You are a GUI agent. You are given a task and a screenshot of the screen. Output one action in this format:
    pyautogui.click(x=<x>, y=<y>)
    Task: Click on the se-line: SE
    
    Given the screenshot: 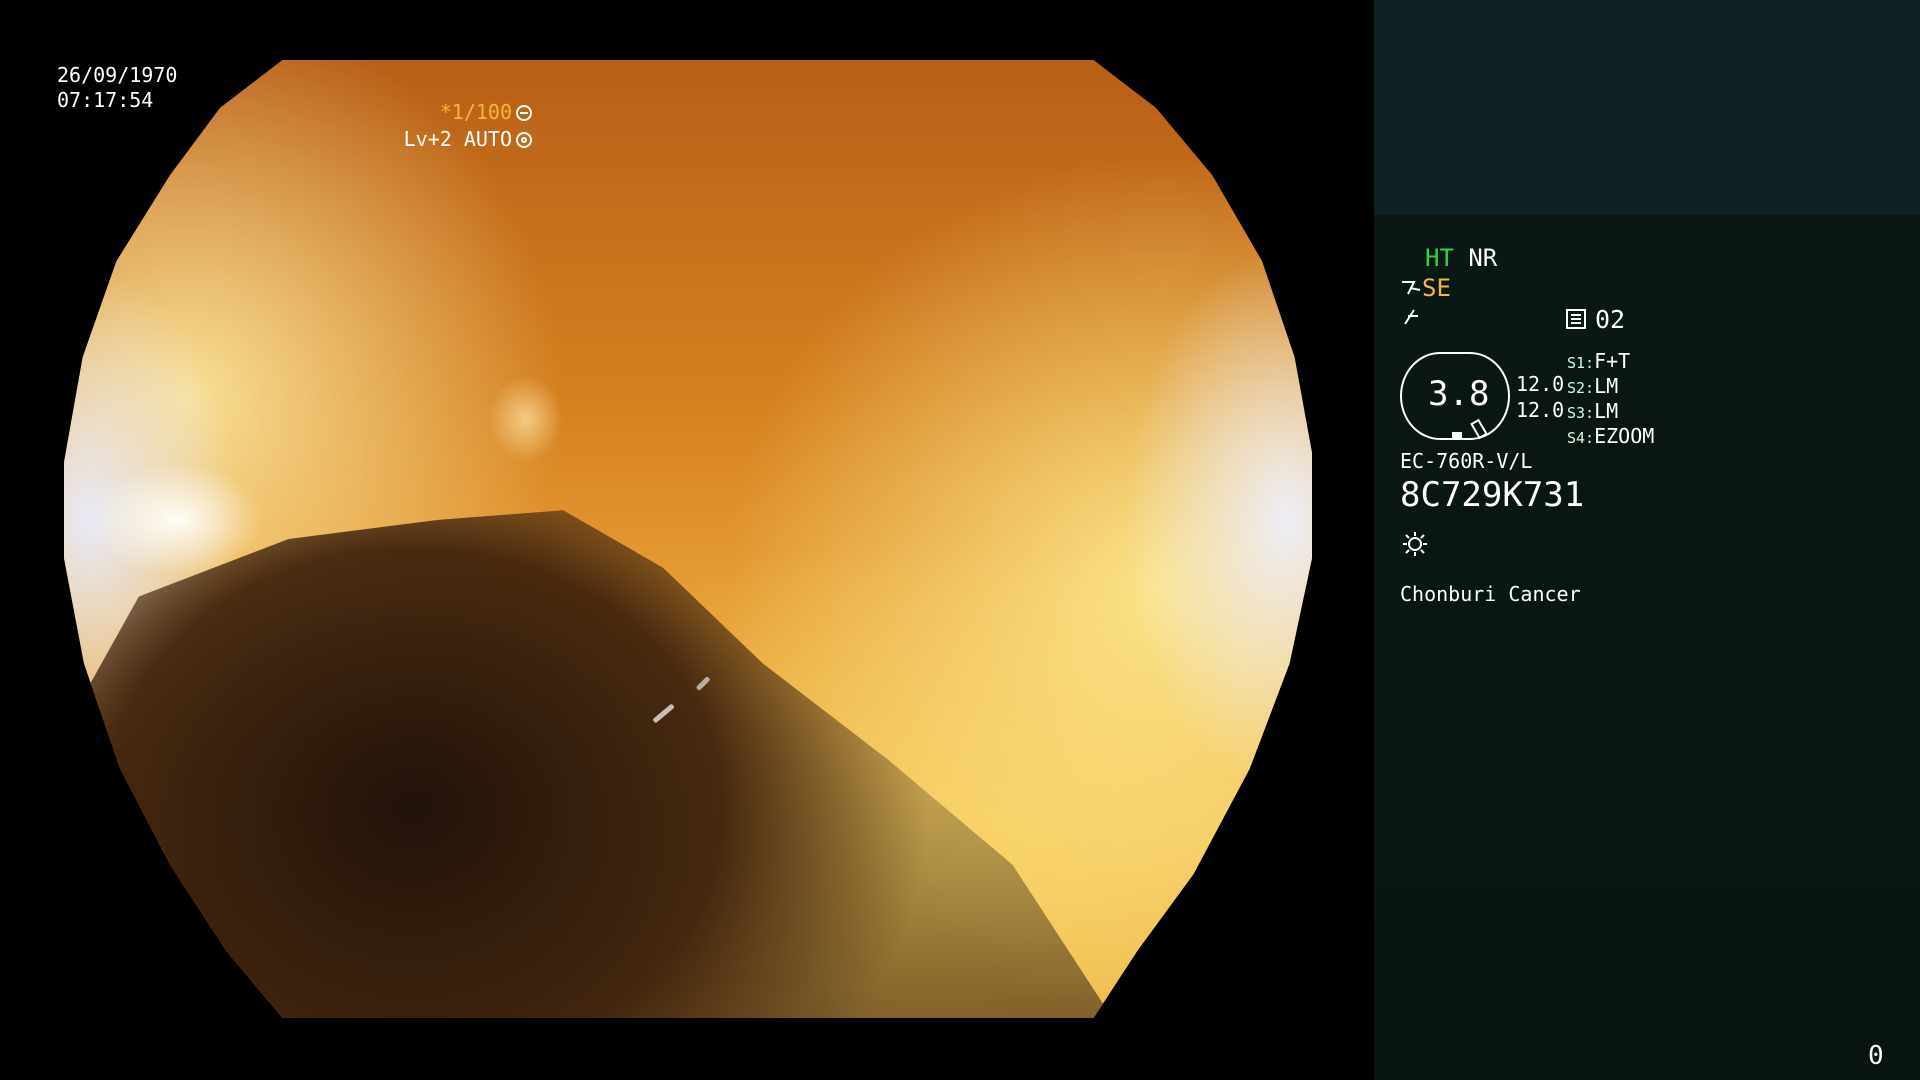 What is the action you would take?
    pyautogui.click(x=1425, y=288)
    